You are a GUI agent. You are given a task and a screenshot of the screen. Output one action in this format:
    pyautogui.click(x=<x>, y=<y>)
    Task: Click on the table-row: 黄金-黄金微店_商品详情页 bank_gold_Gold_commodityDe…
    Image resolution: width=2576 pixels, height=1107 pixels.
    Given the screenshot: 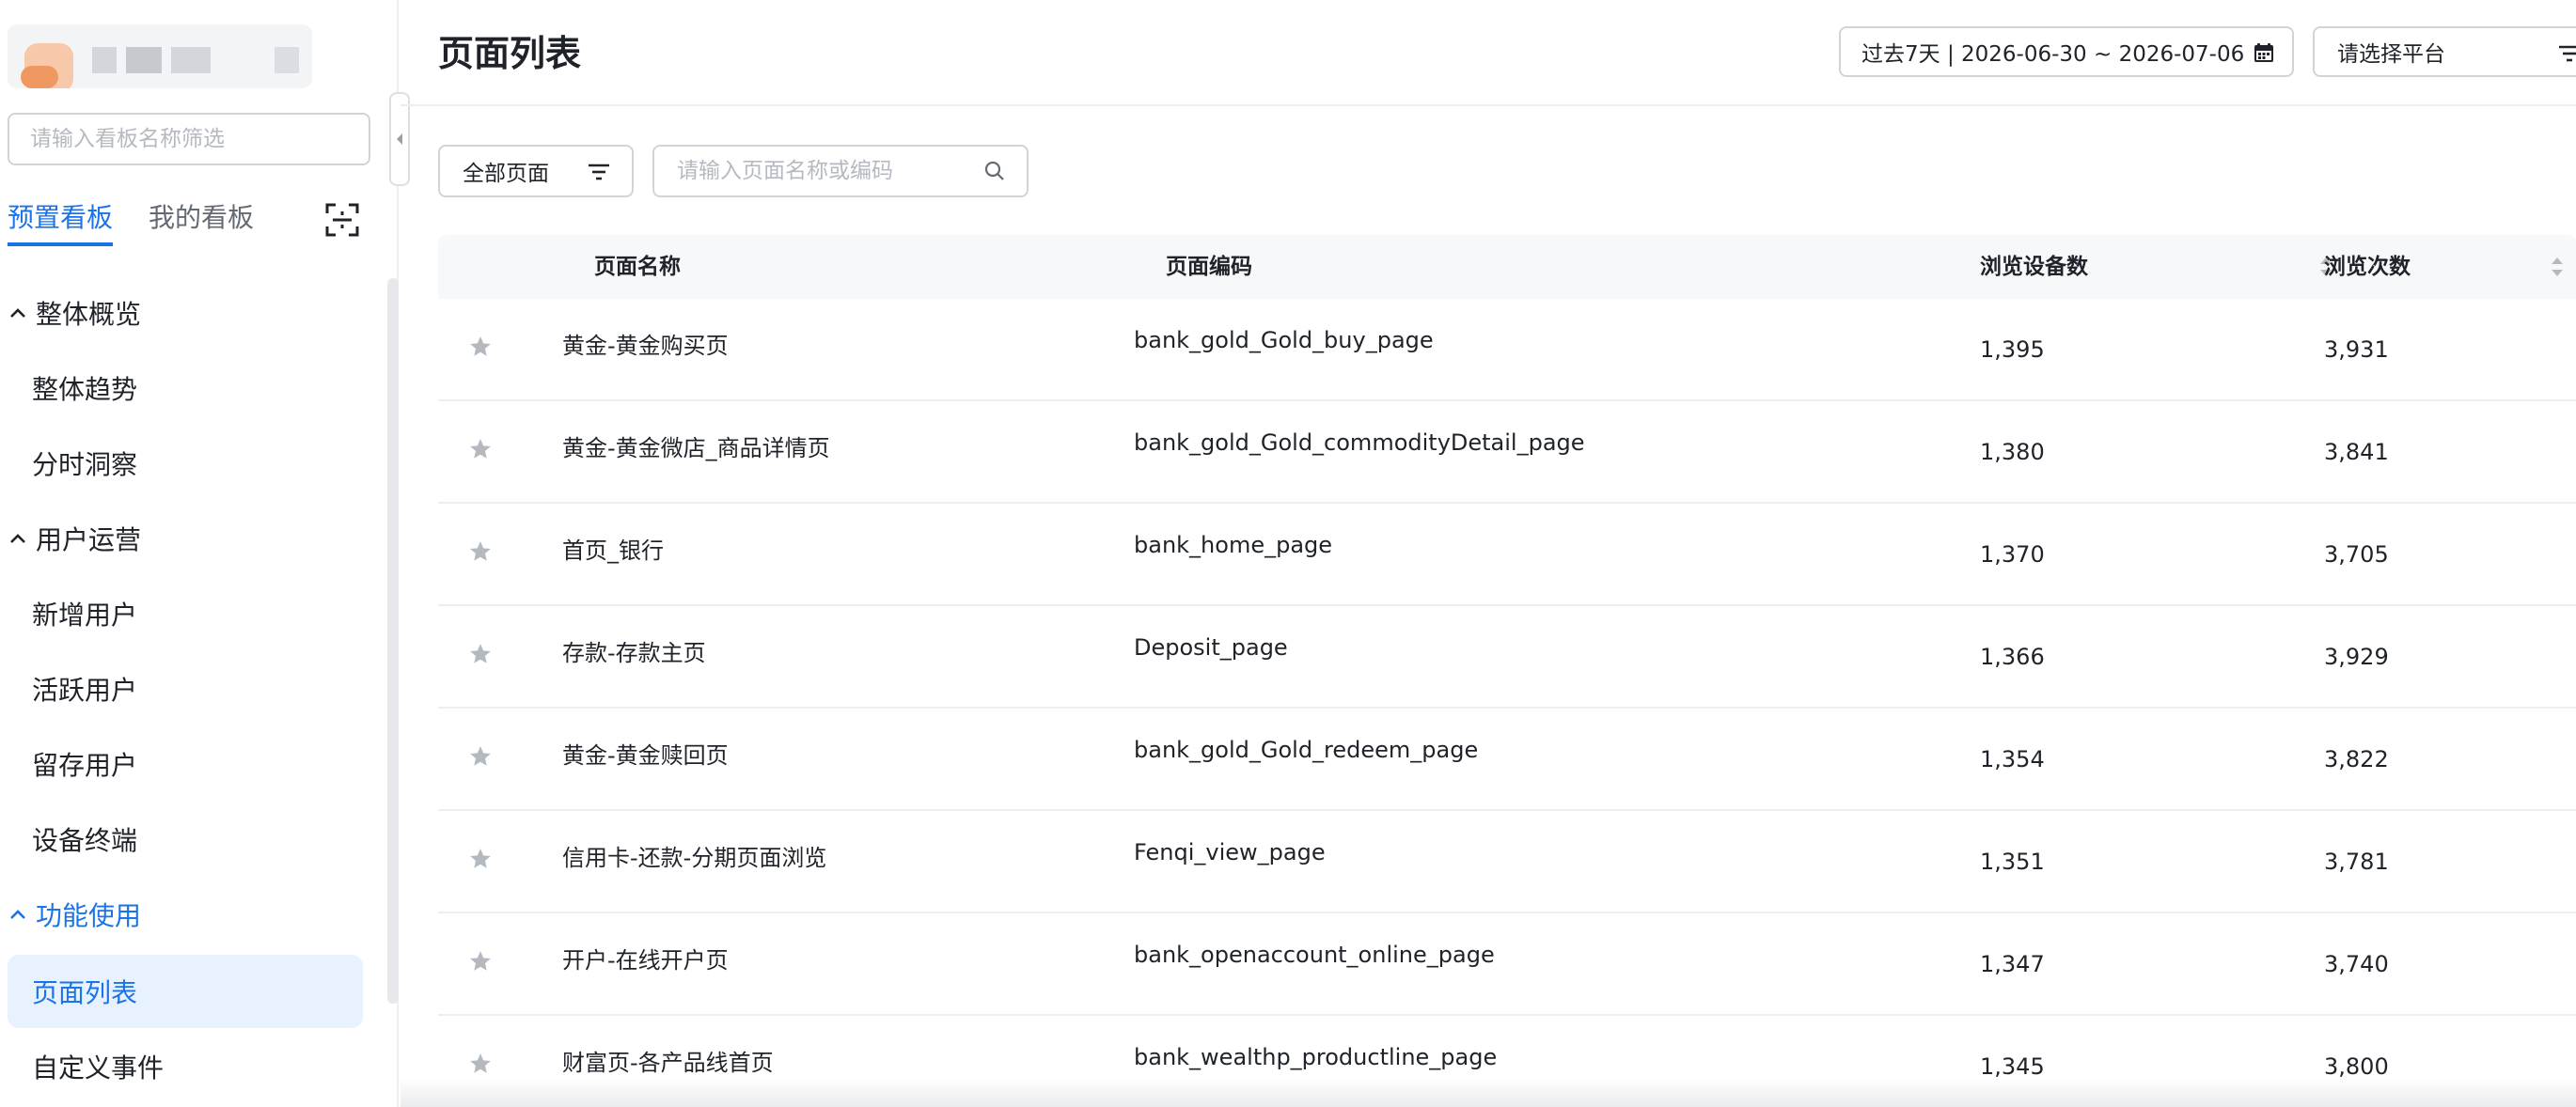 What is the action you would take?
    pyautogui.click(x=1507, y=453)
    